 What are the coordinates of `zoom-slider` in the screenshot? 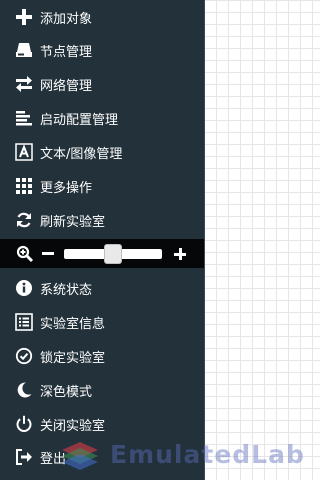 It's located at (113, 253).